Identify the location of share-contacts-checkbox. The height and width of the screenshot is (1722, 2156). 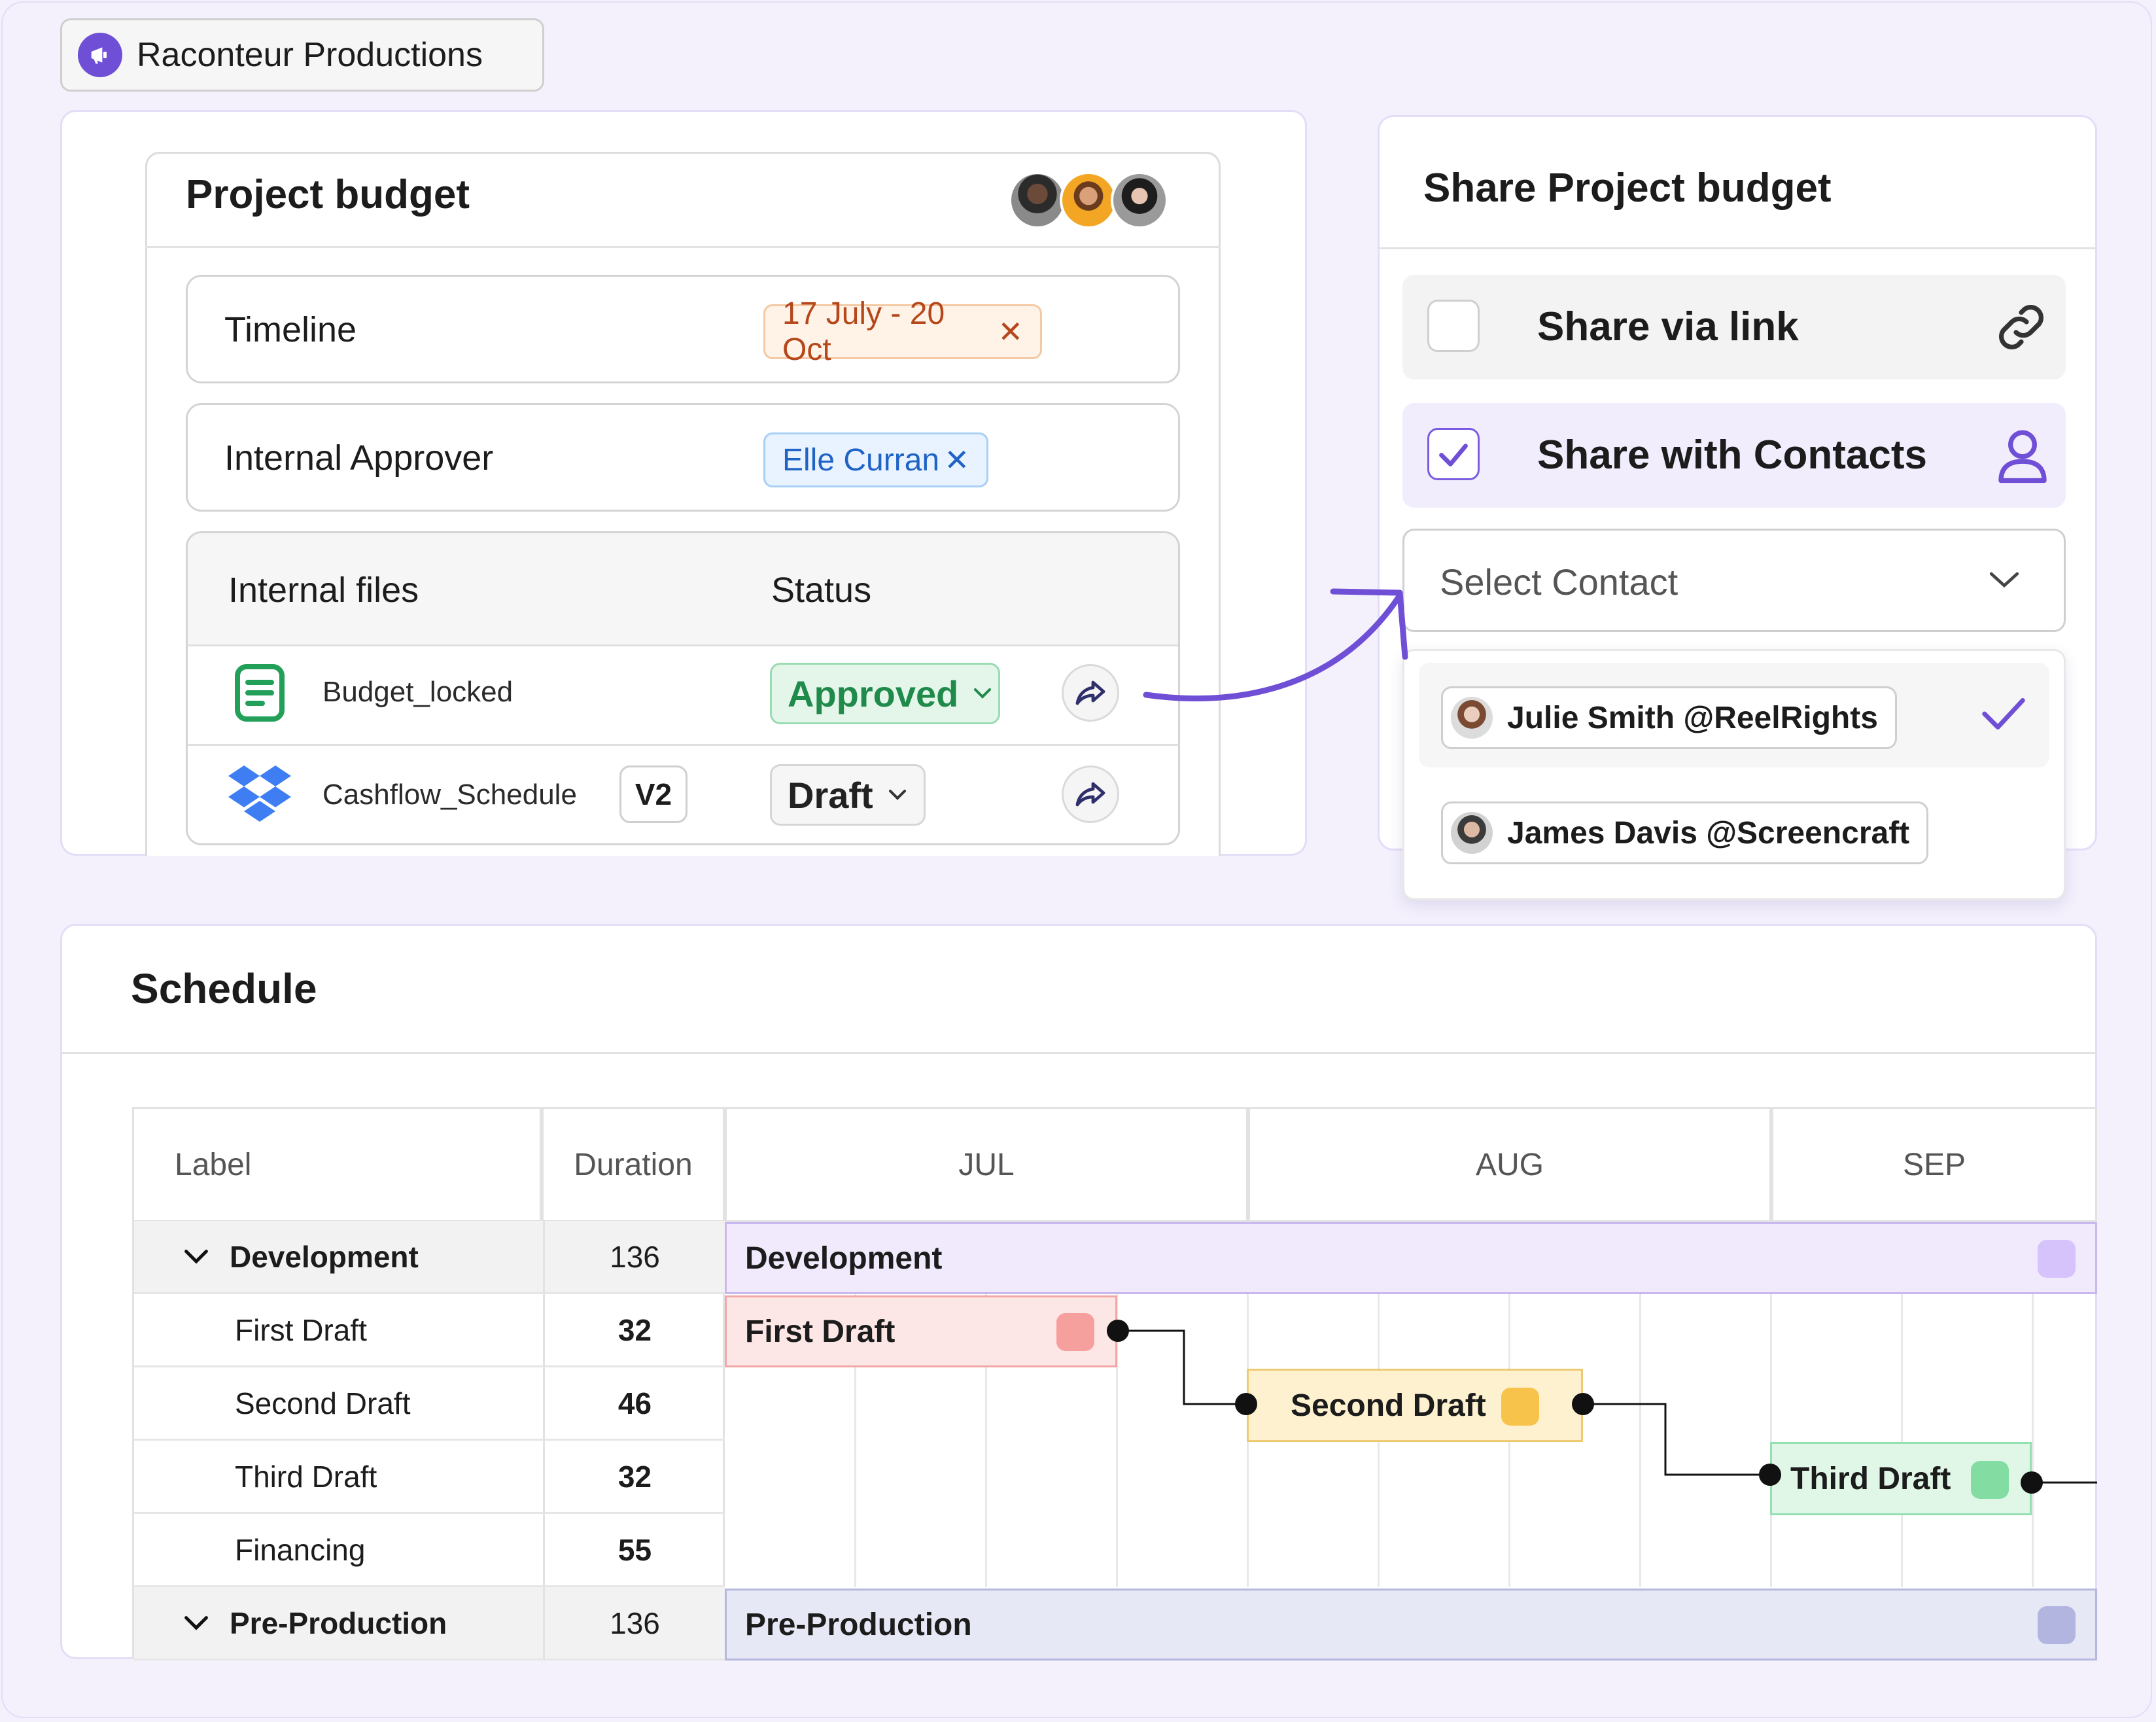
(1453, 454).